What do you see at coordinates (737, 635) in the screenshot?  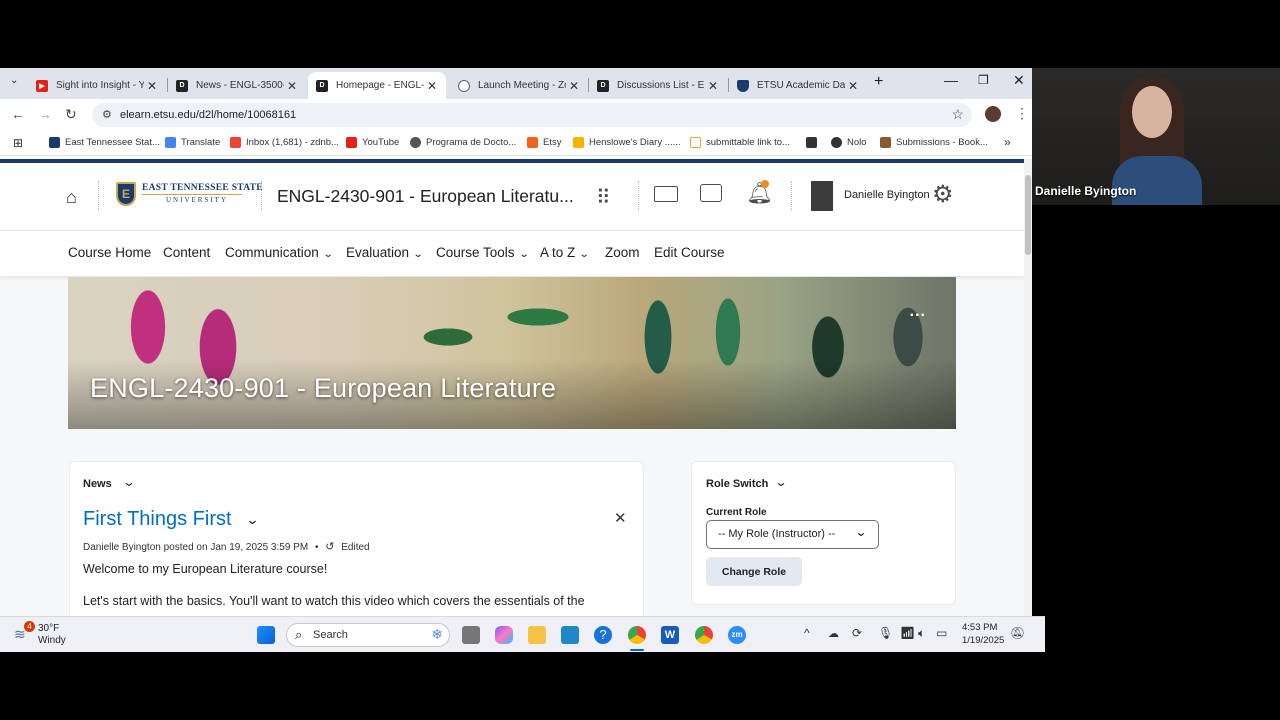 I see `zoom-app-icon: zm` at bounding box center [737, 635].